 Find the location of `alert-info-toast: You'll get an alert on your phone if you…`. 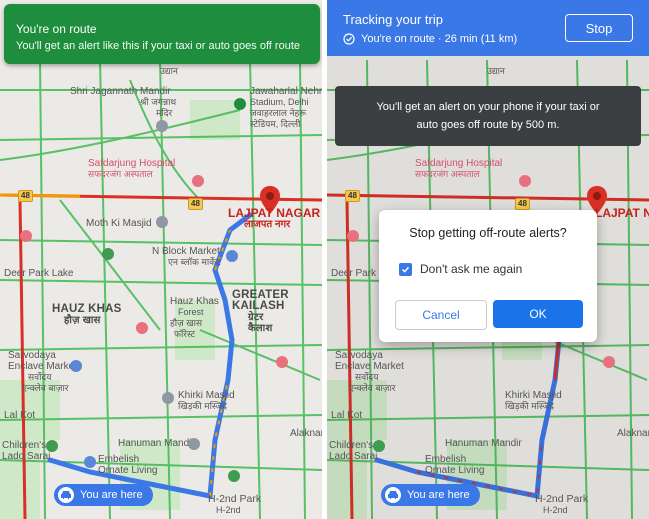

alert-info-toast: You'll get an alert on your phone if you… is located at coordinates (488, 116).